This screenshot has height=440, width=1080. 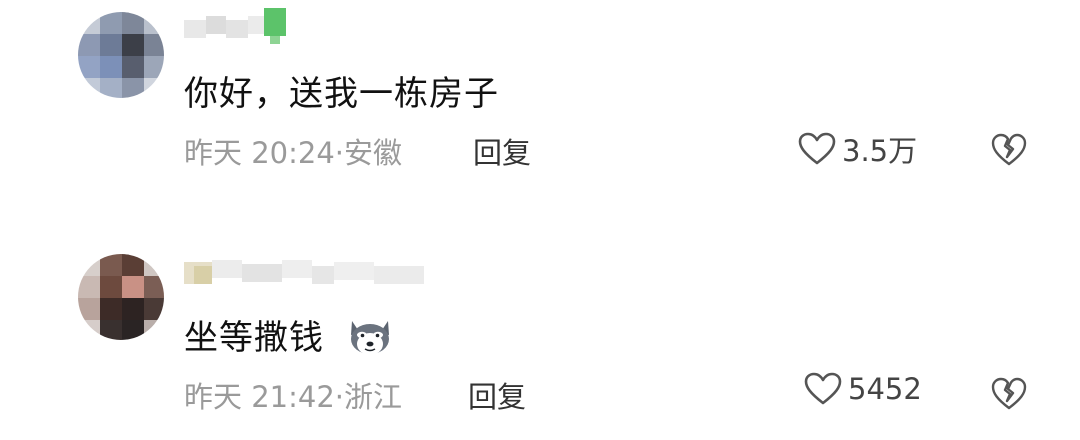 I want to click on comment-text: 你好，送我一栋房子, so click(x=341, y=94).